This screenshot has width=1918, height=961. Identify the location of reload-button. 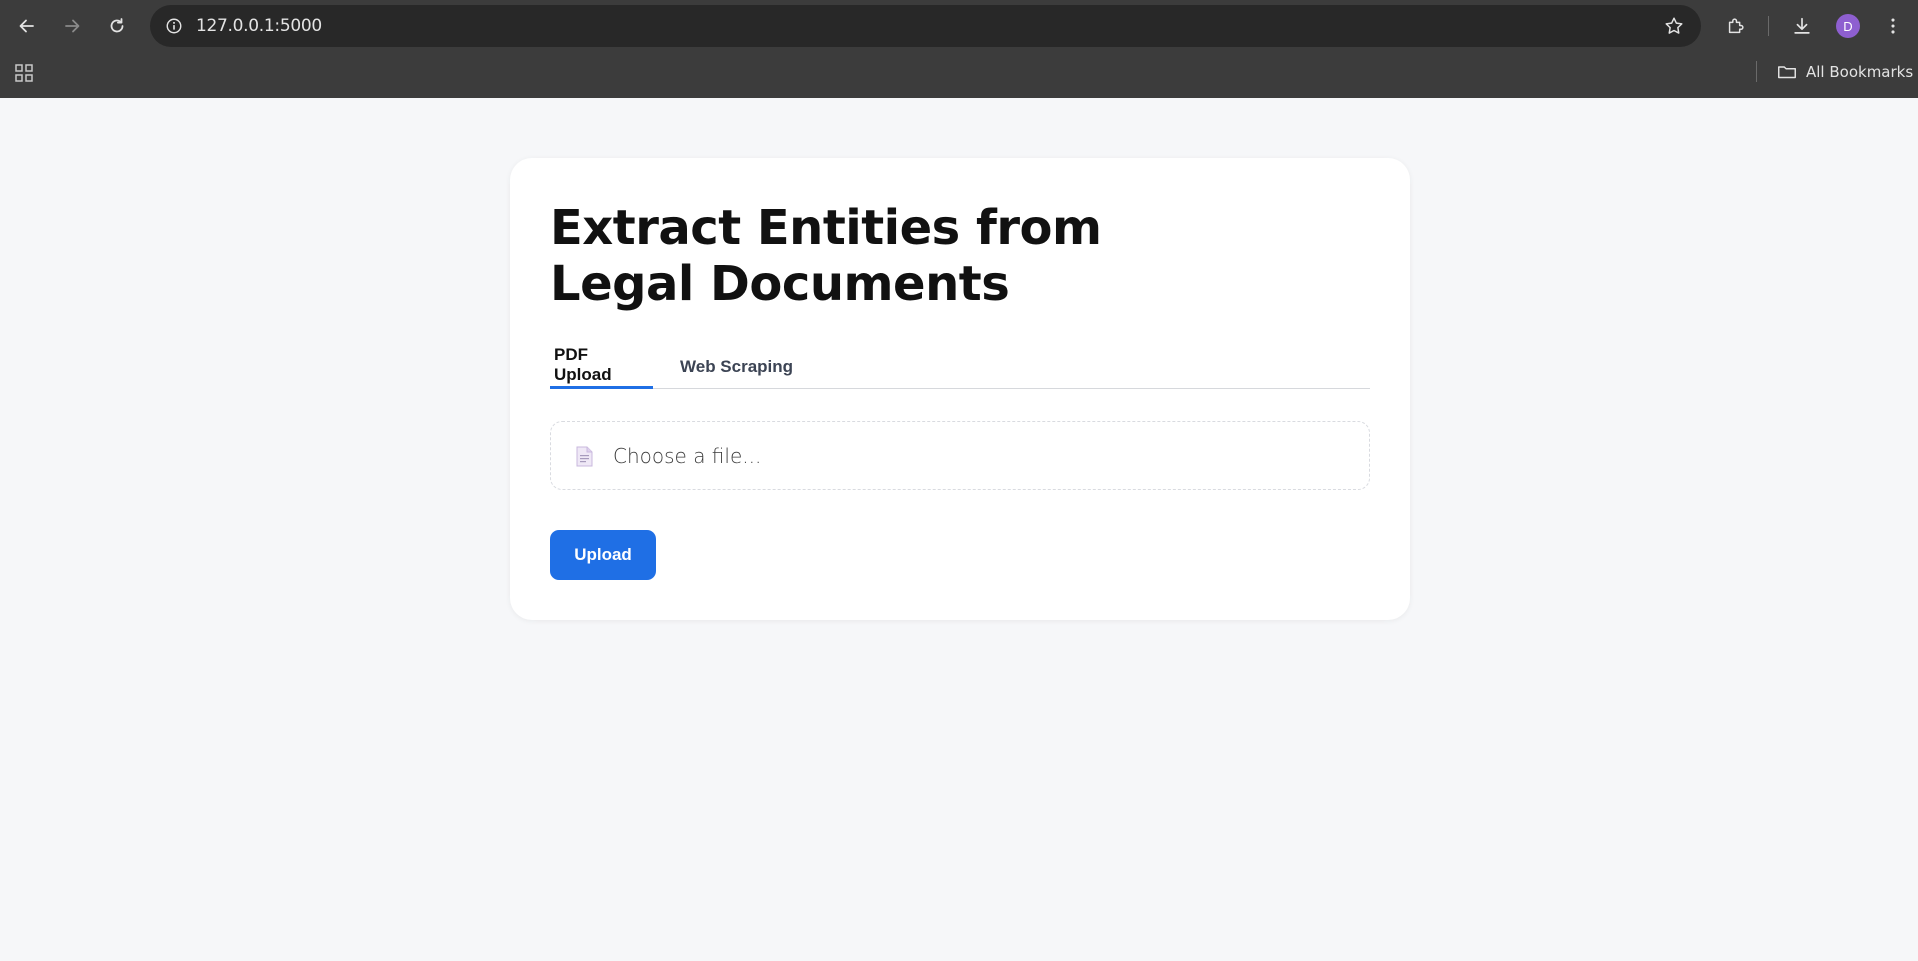
(117, 26).